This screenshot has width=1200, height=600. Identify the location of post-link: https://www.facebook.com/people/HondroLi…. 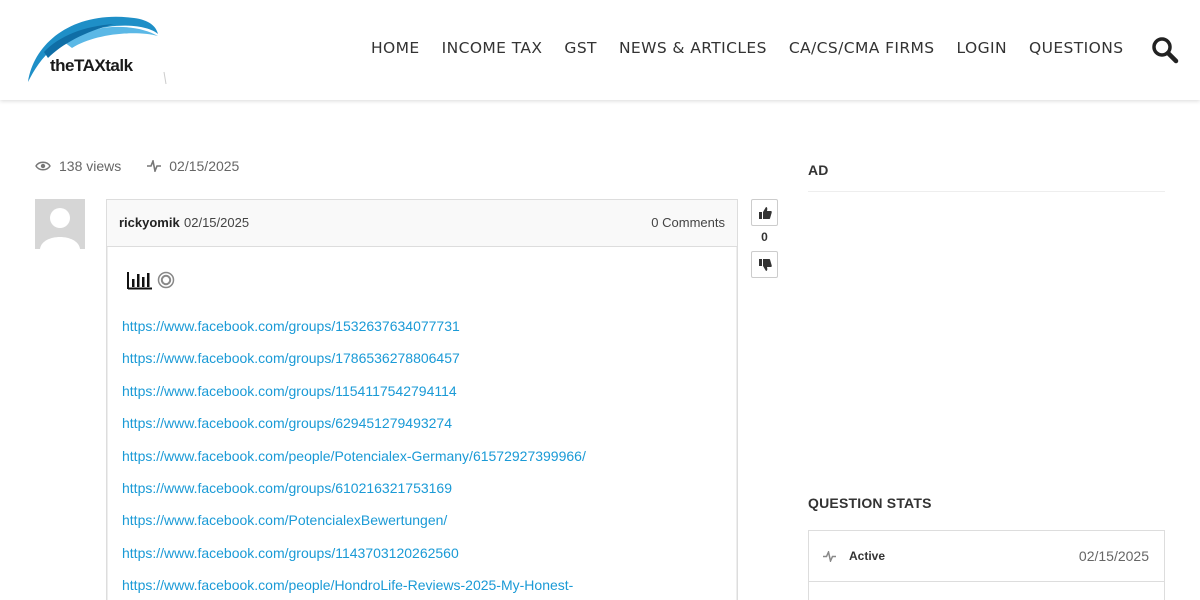
(422, 585).